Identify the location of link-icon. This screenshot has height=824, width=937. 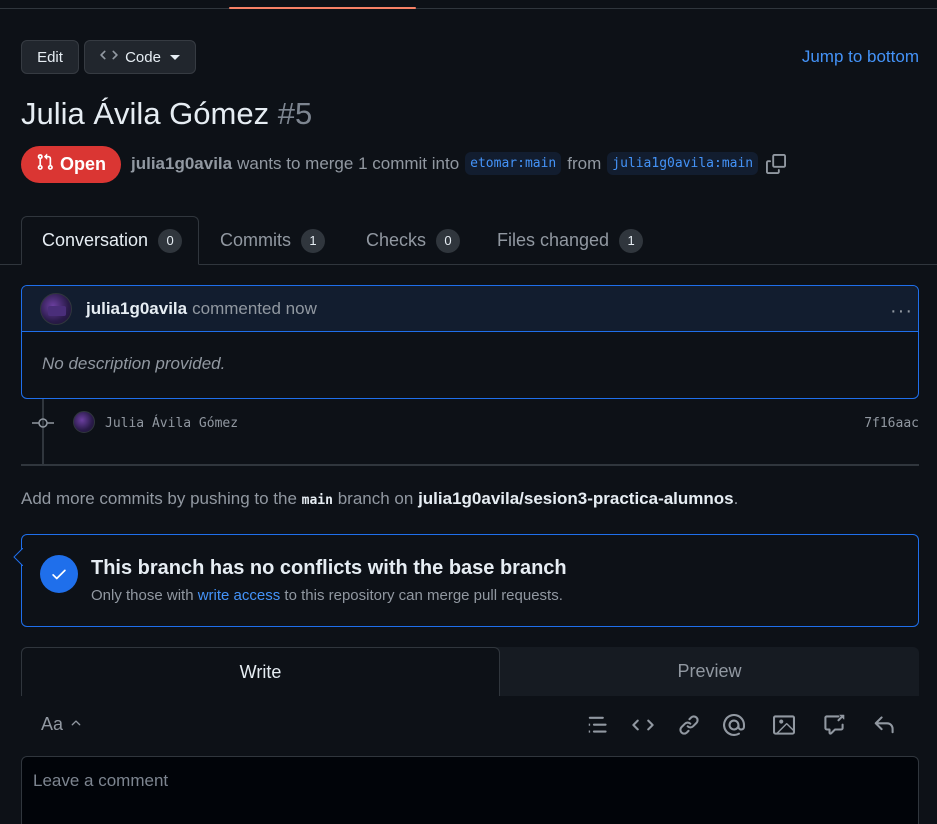
(689, 725).